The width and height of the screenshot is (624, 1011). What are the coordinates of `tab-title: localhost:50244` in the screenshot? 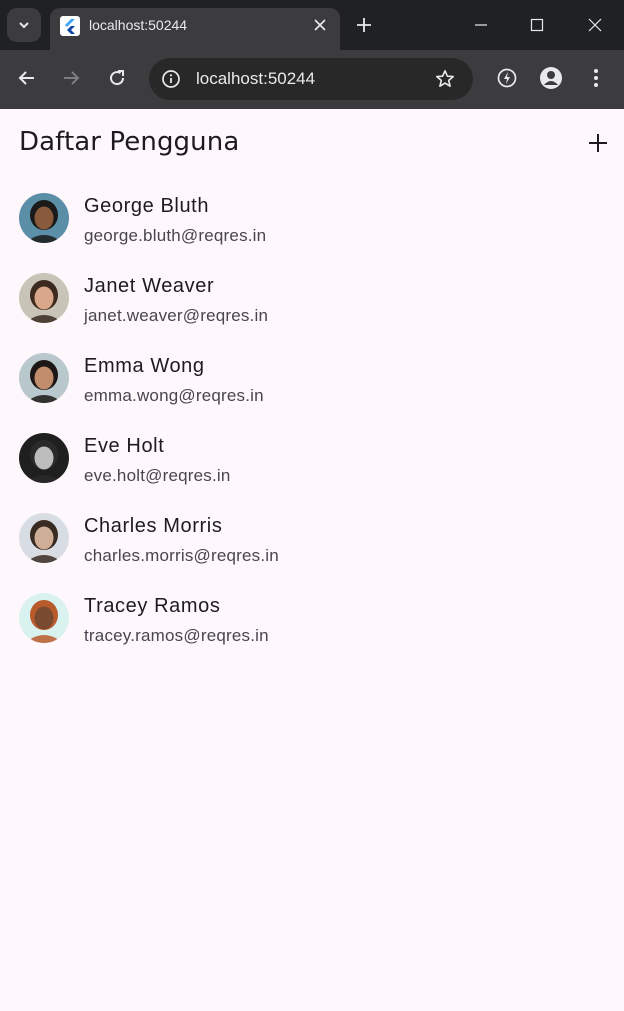 It's located at (138, 25).